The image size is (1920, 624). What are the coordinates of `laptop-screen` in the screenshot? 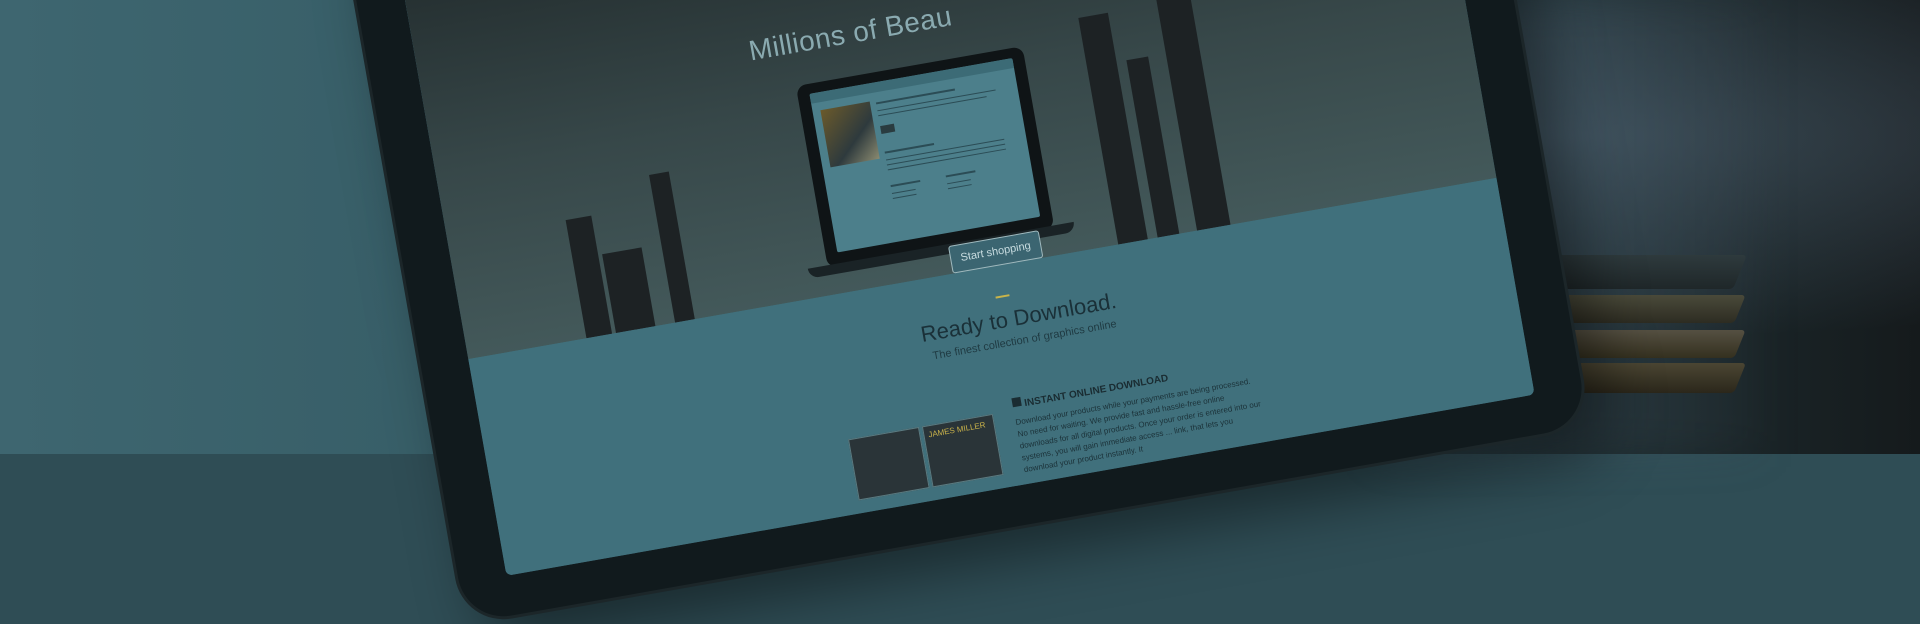 It's located at (925, 155).